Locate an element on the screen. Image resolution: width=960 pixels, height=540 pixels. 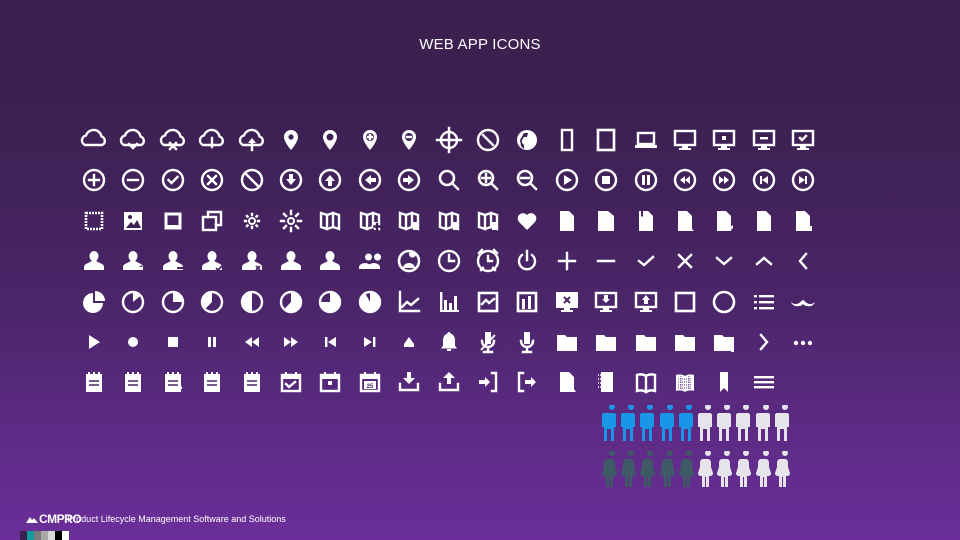
calendar-date-icon: 25 is located at coordinates (370, 382).